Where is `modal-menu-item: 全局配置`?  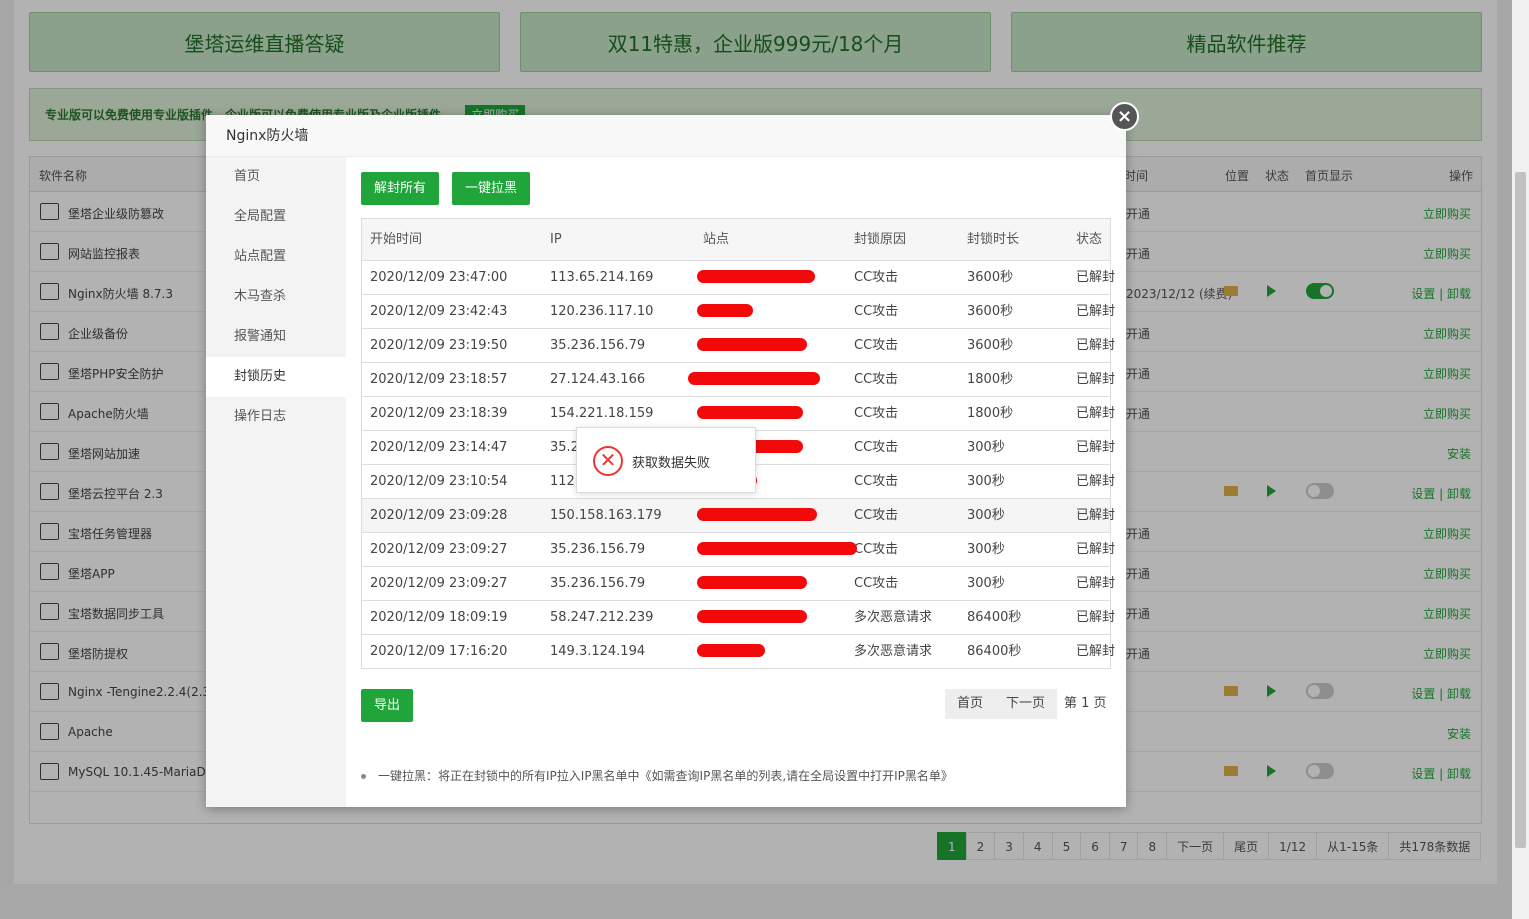 modal-menu-item: 全局配置 is located at coordinates (276, 217).